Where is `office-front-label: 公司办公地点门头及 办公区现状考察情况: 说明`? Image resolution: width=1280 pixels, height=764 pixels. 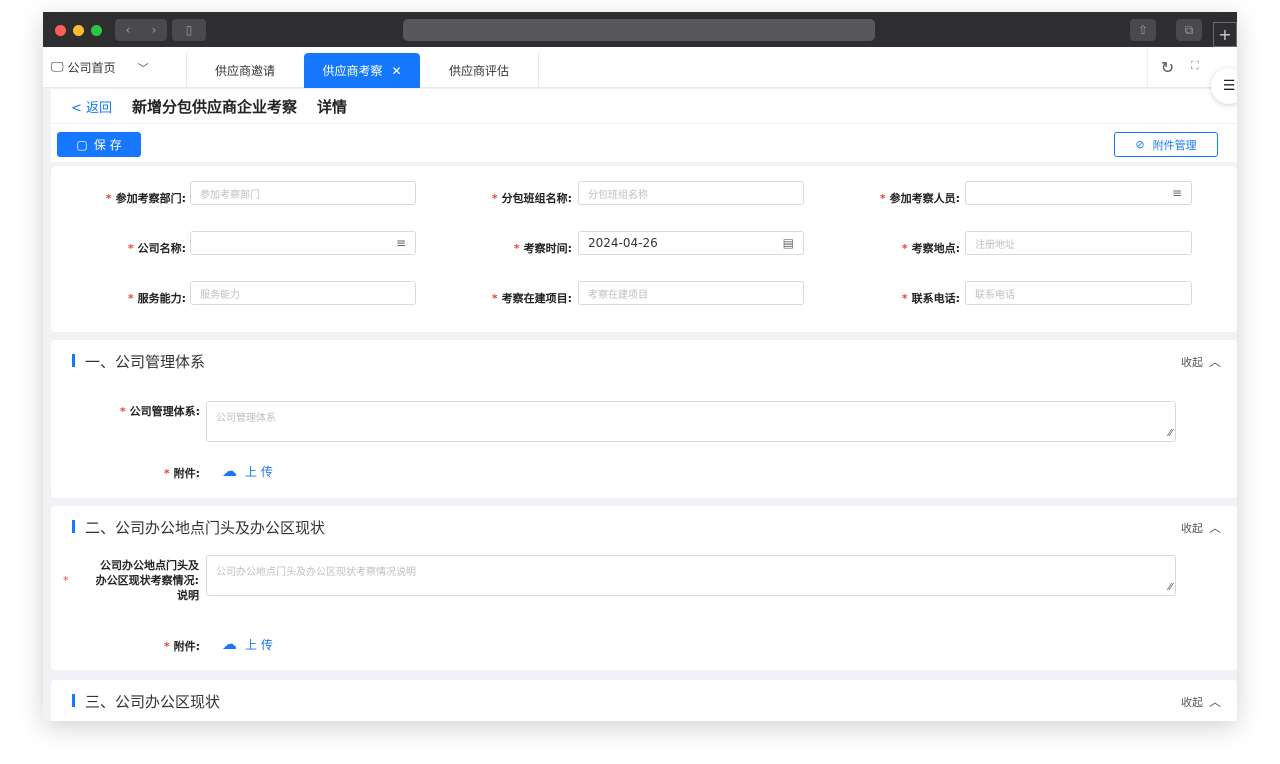 office-front-label: 公司办公地点门头及 办公区现状考察情况: 说明 is located at coordinates (147, 580).